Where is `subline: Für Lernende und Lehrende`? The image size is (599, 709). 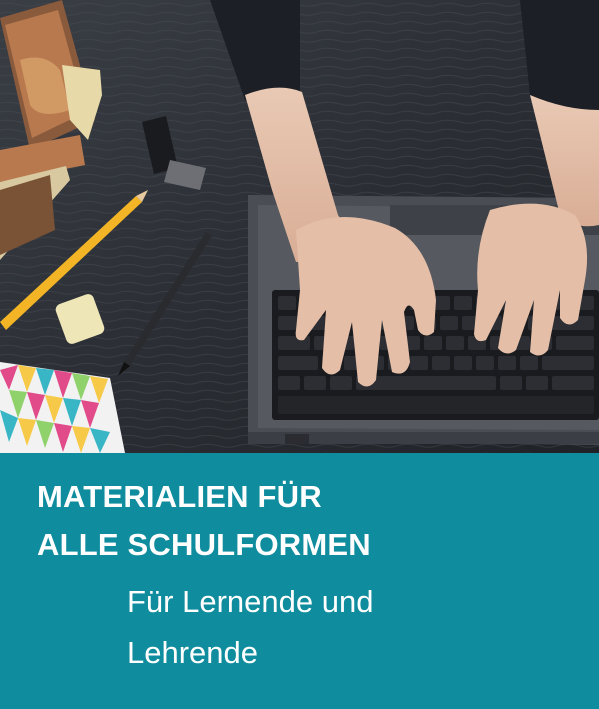 subline: Für Lernende und Lehrende is located at coordinates (250, 627).